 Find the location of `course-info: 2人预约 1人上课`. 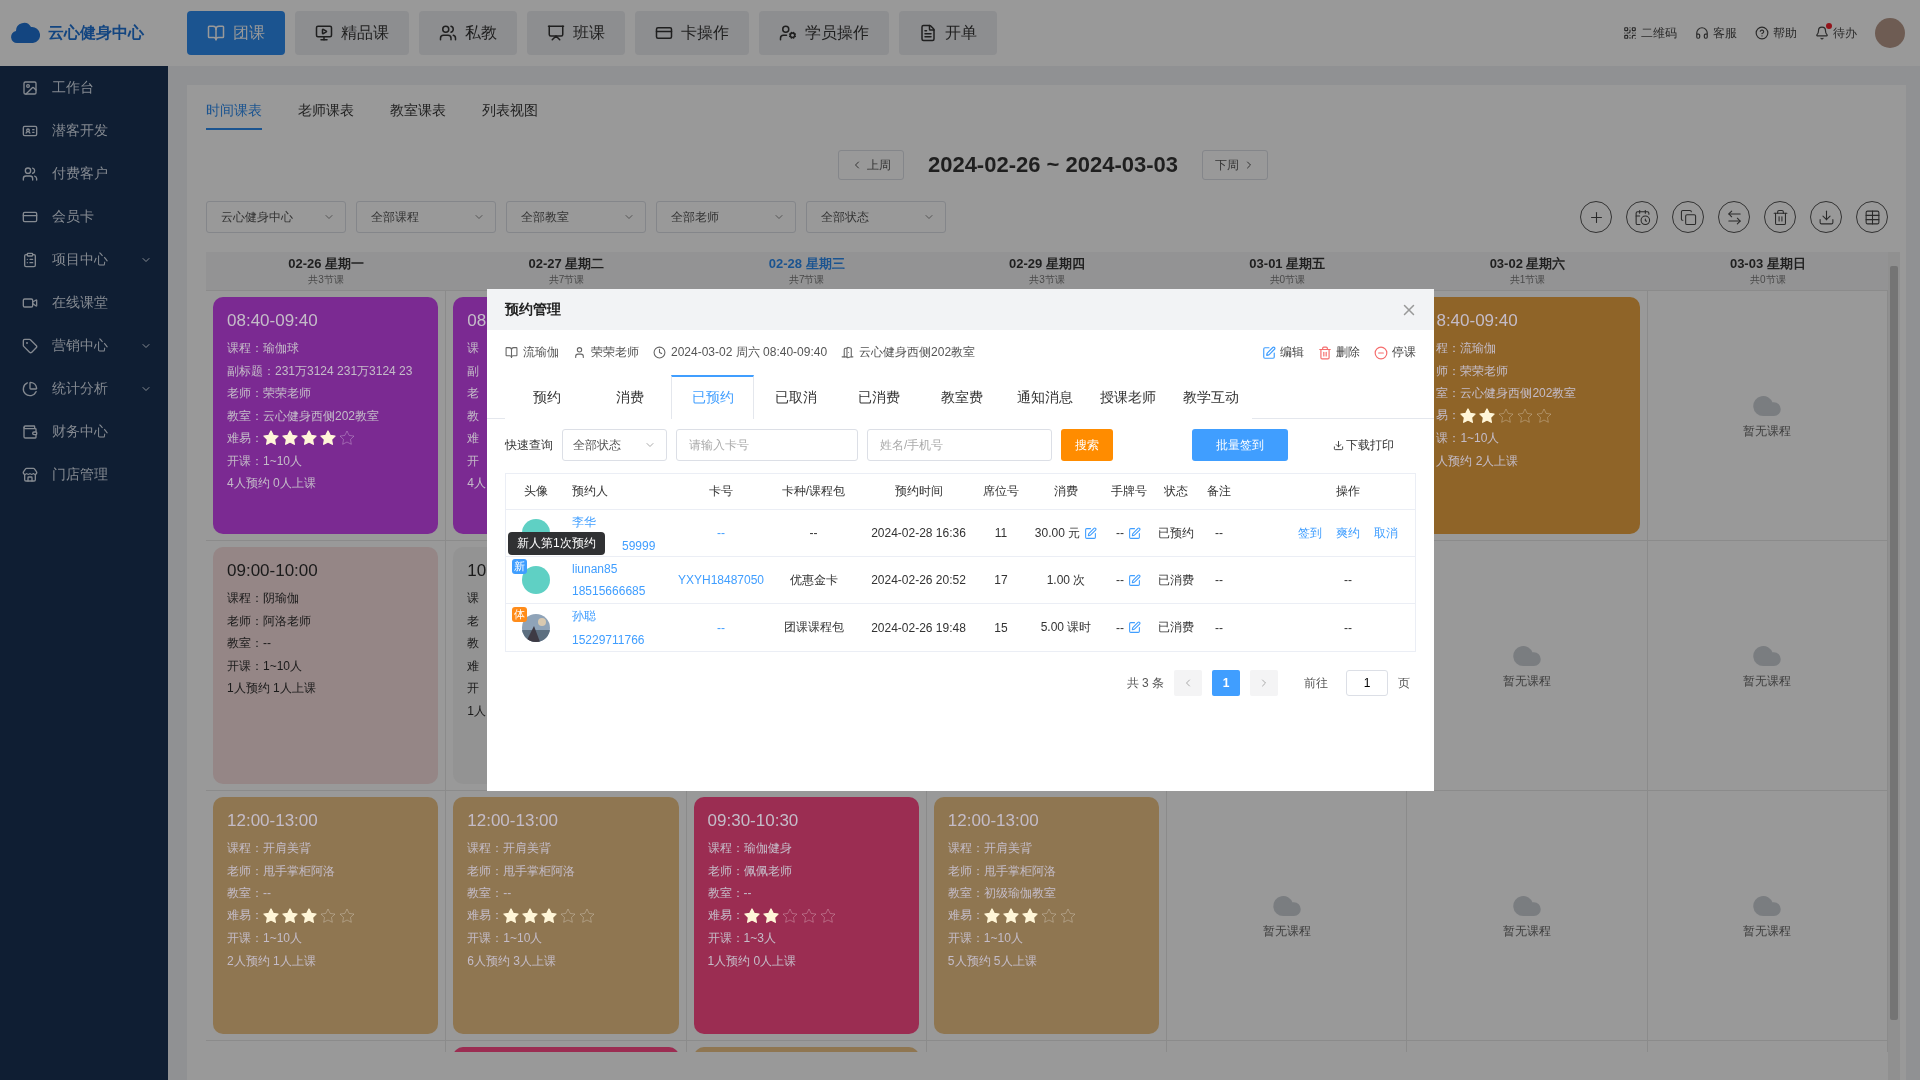

course-info: 2人预约 1人上课 is located at coordinates (271, 961).